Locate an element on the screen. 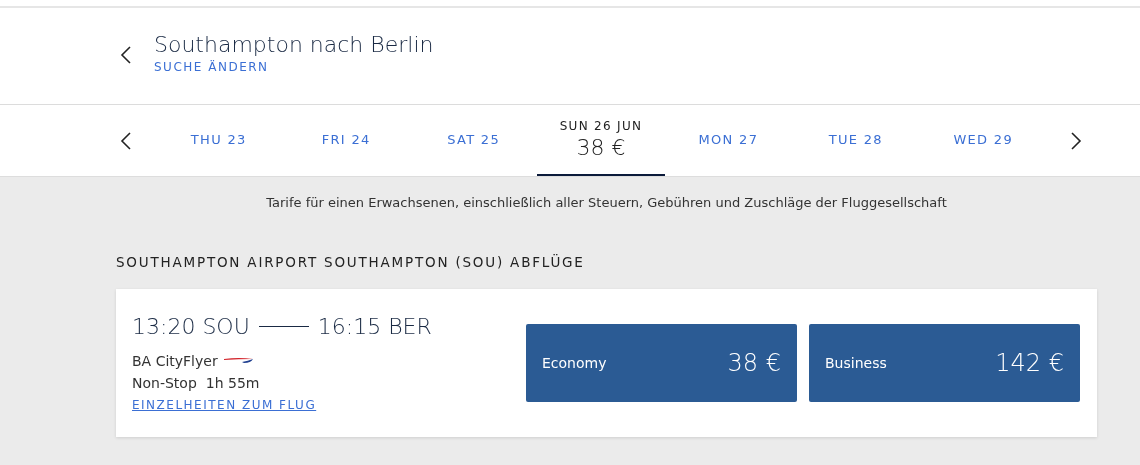  date-tab: SUN 26 JUN 38 € is located at coordinates (601, 140).